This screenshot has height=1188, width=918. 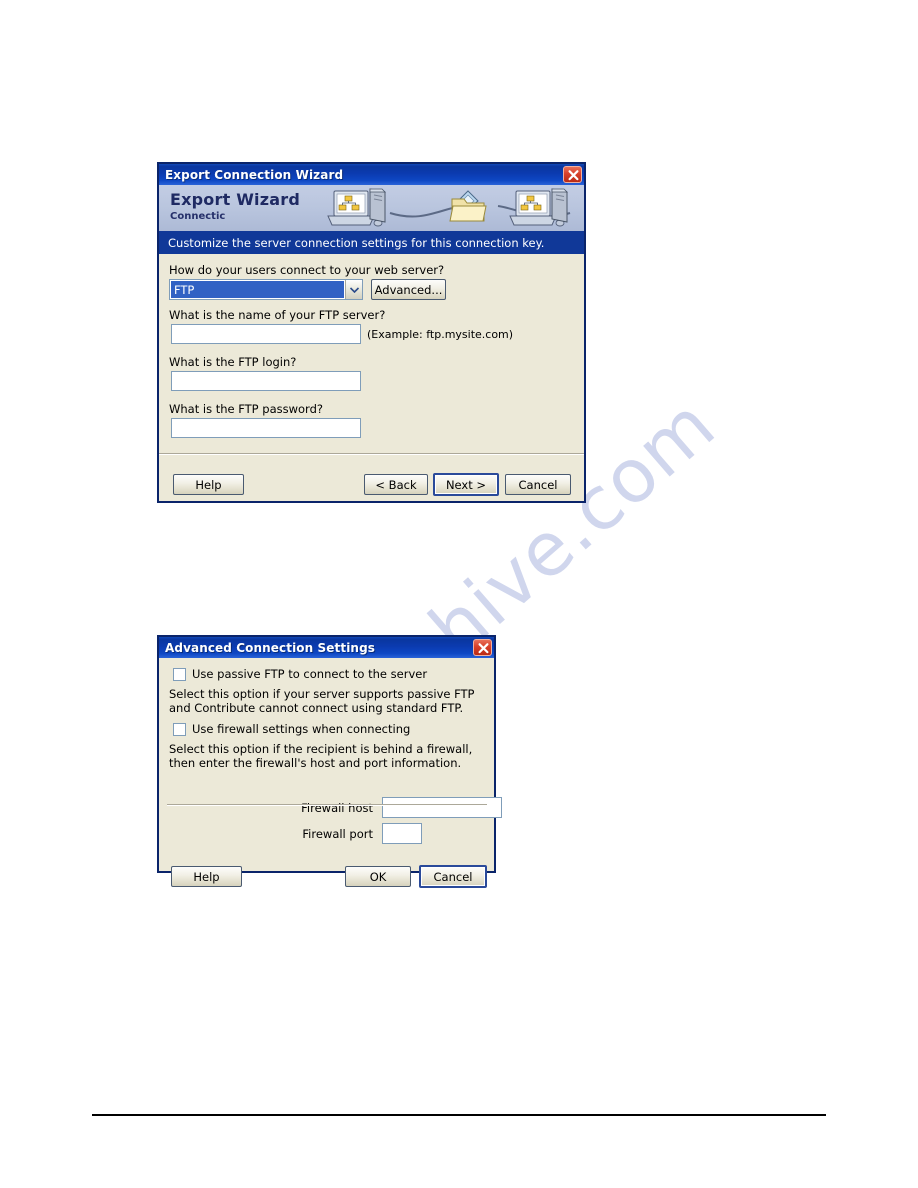 I want to click on advanced-titlebar: Advanced Connection Settings, so click(x=326, y=647).